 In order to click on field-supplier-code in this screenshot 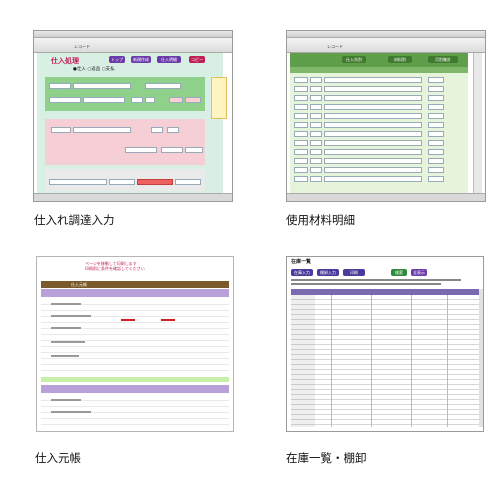, I will do `click(60, 86)`.